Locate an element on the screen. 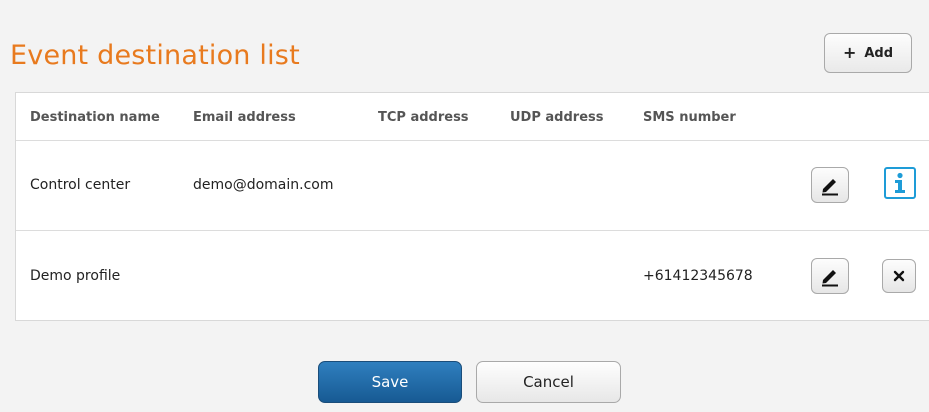  close-icon is located at coordinates (899, 276).